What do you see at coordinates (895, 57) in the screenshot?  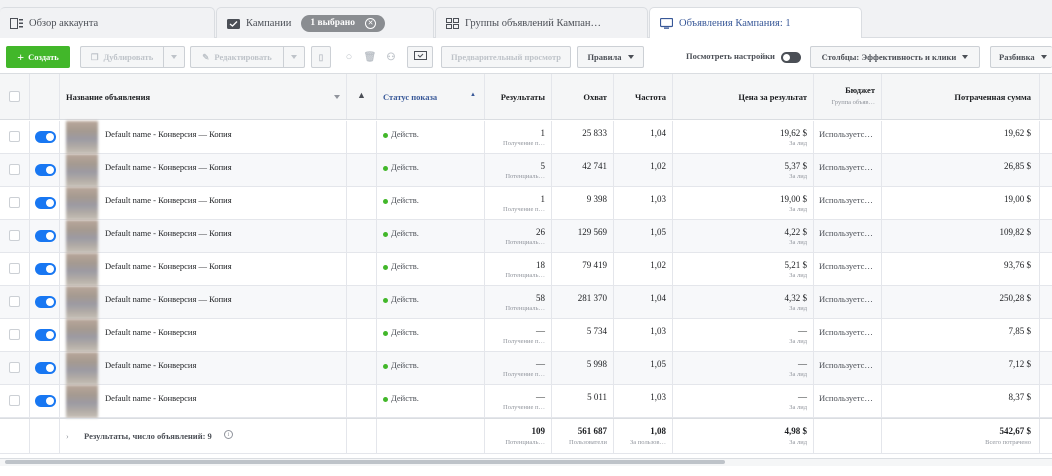 I see `columns-dropdown: Столбцы: Эффективность и клики` at bounding box center [895, 57].